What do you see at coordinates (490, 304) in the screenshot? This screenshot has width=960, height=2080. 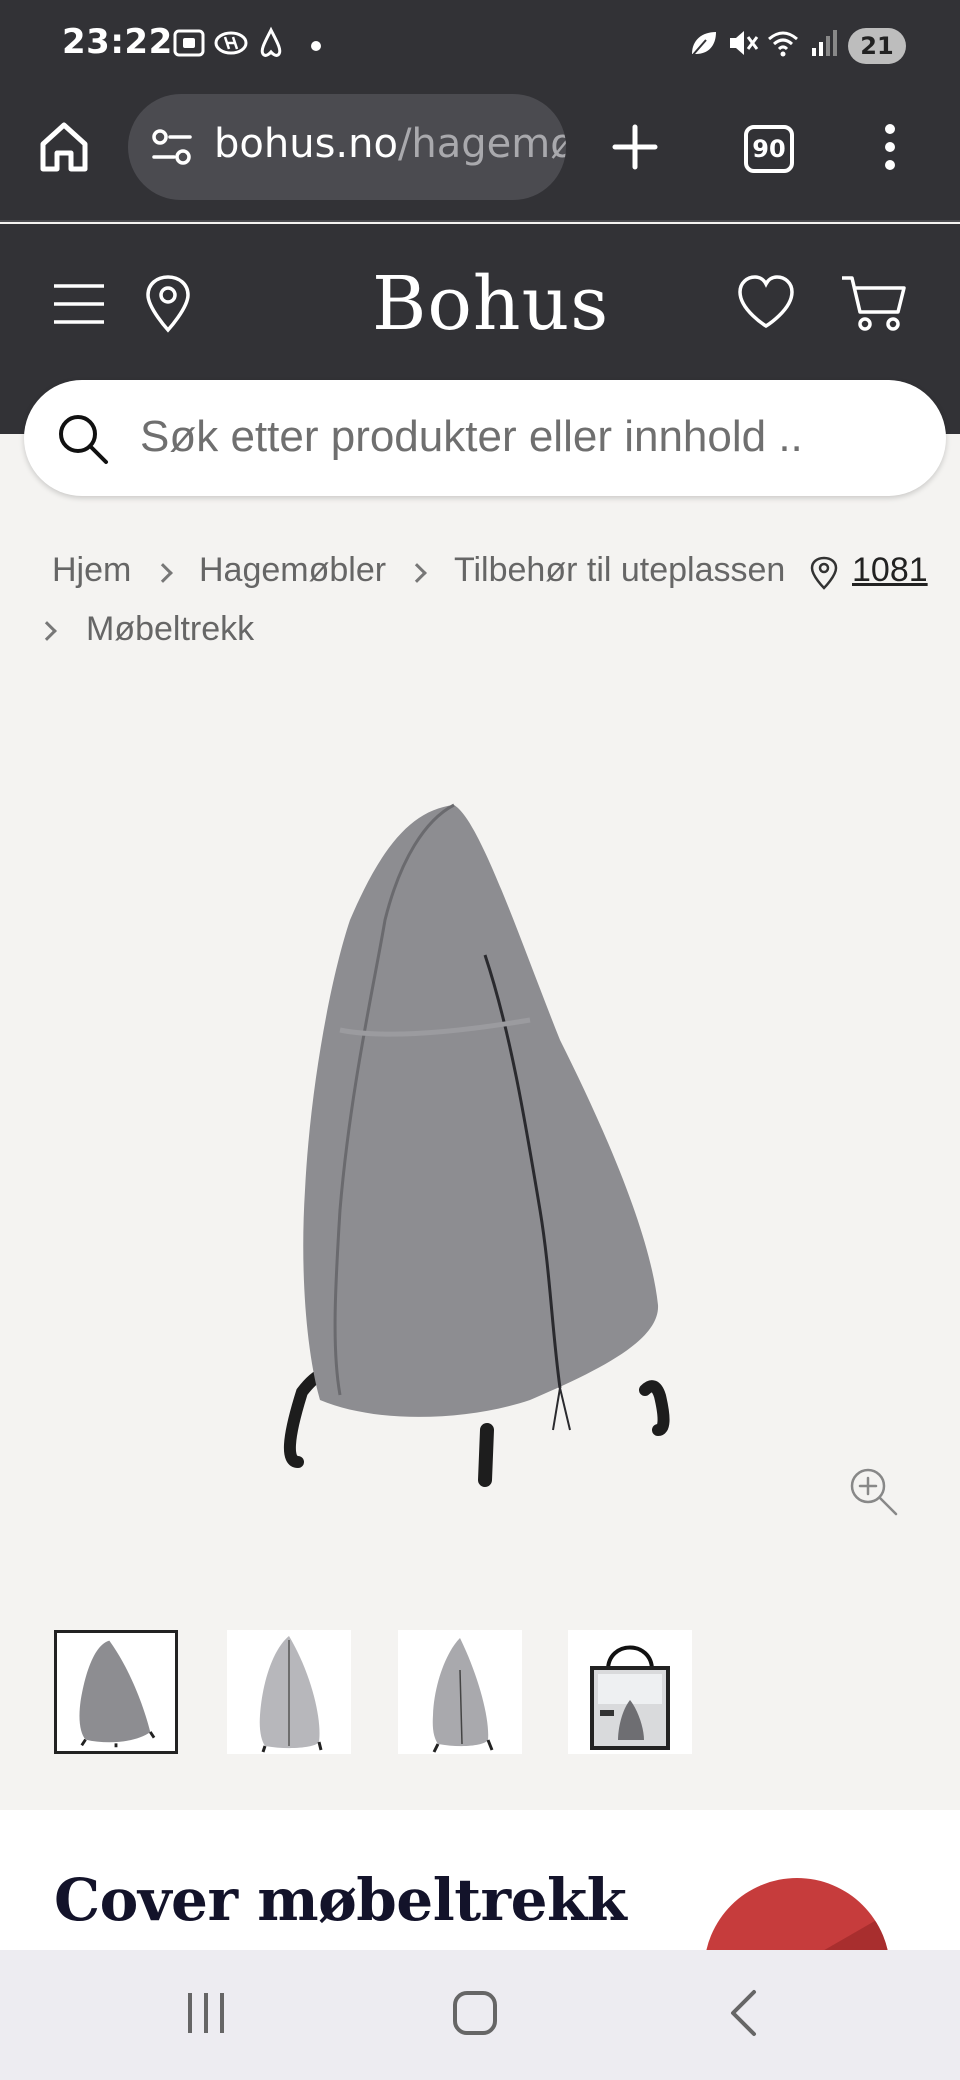 I see `site-logo: Bohus` at bounding box center [490, 304].